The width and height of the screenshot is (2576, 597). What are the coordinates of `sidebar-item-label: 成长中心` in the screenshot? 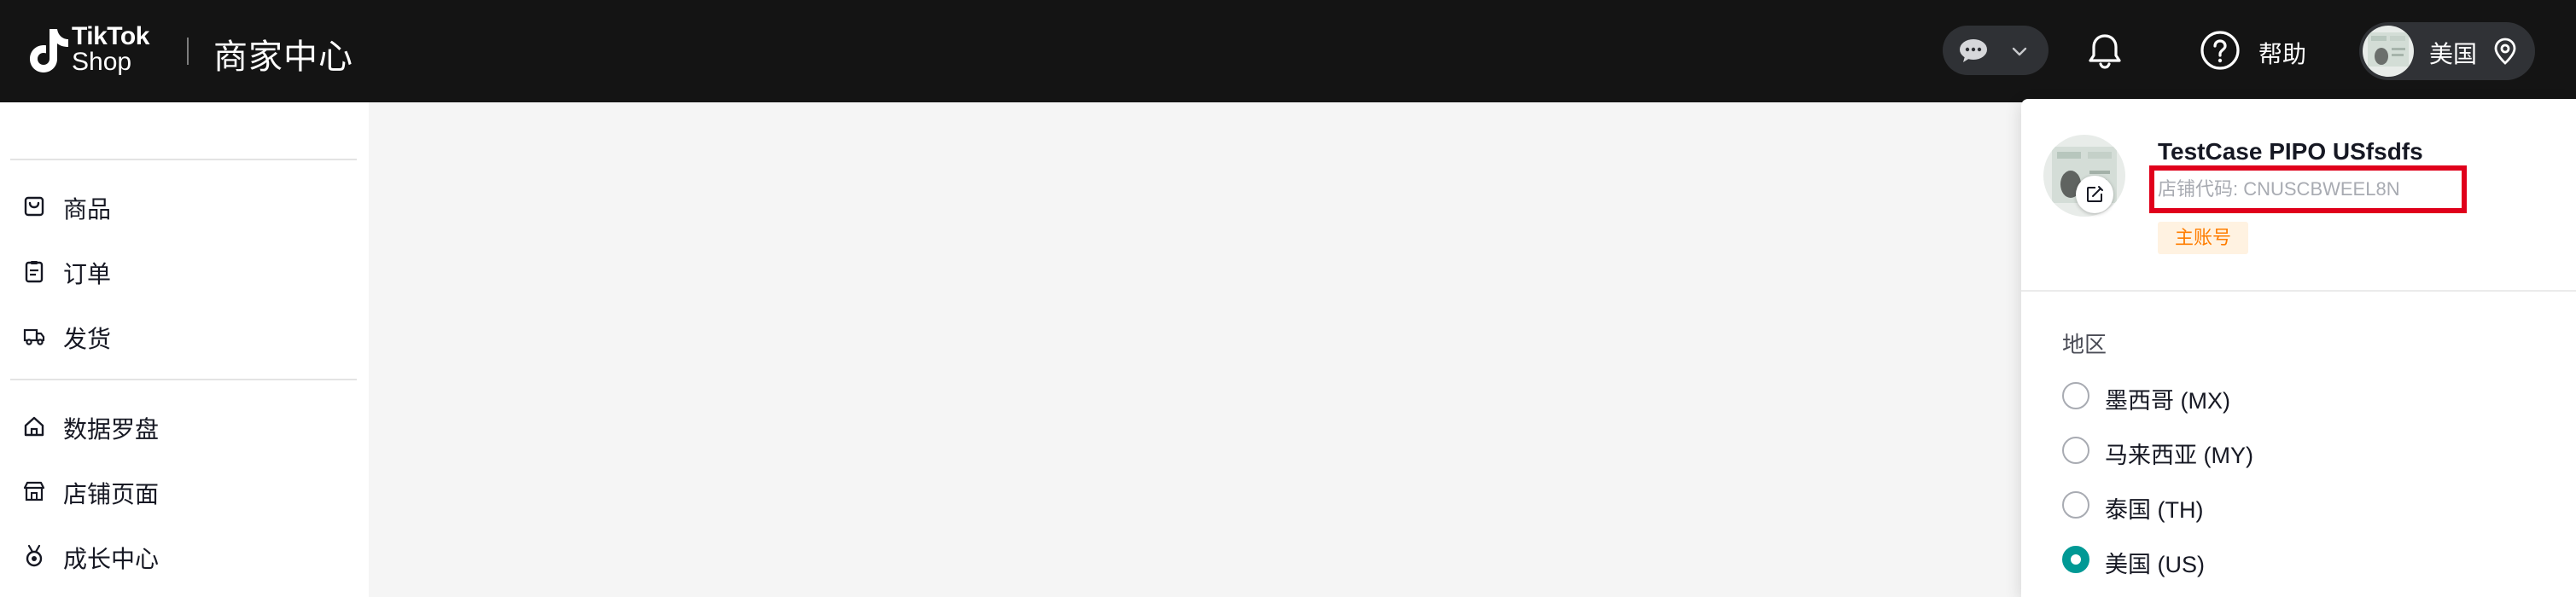 It's located at (111, 559).